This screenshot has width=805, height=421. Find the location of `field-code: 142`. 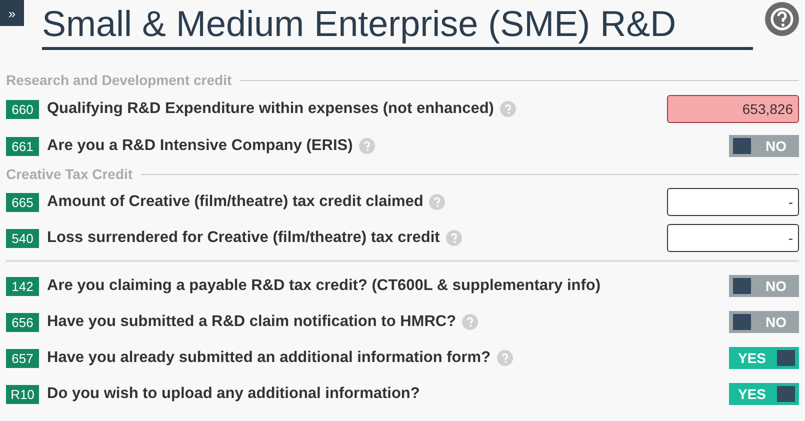

field-code: 142 is located at coordinates (22, 286).